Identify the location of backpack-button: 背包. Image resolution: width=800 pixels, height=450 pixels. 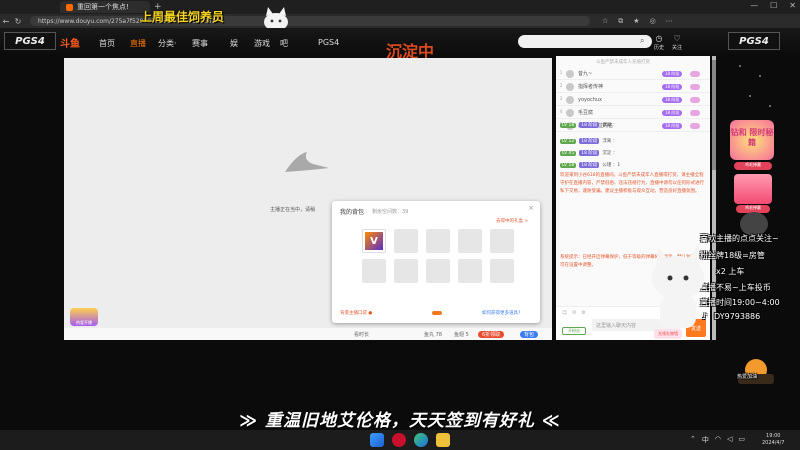
(529, 334).